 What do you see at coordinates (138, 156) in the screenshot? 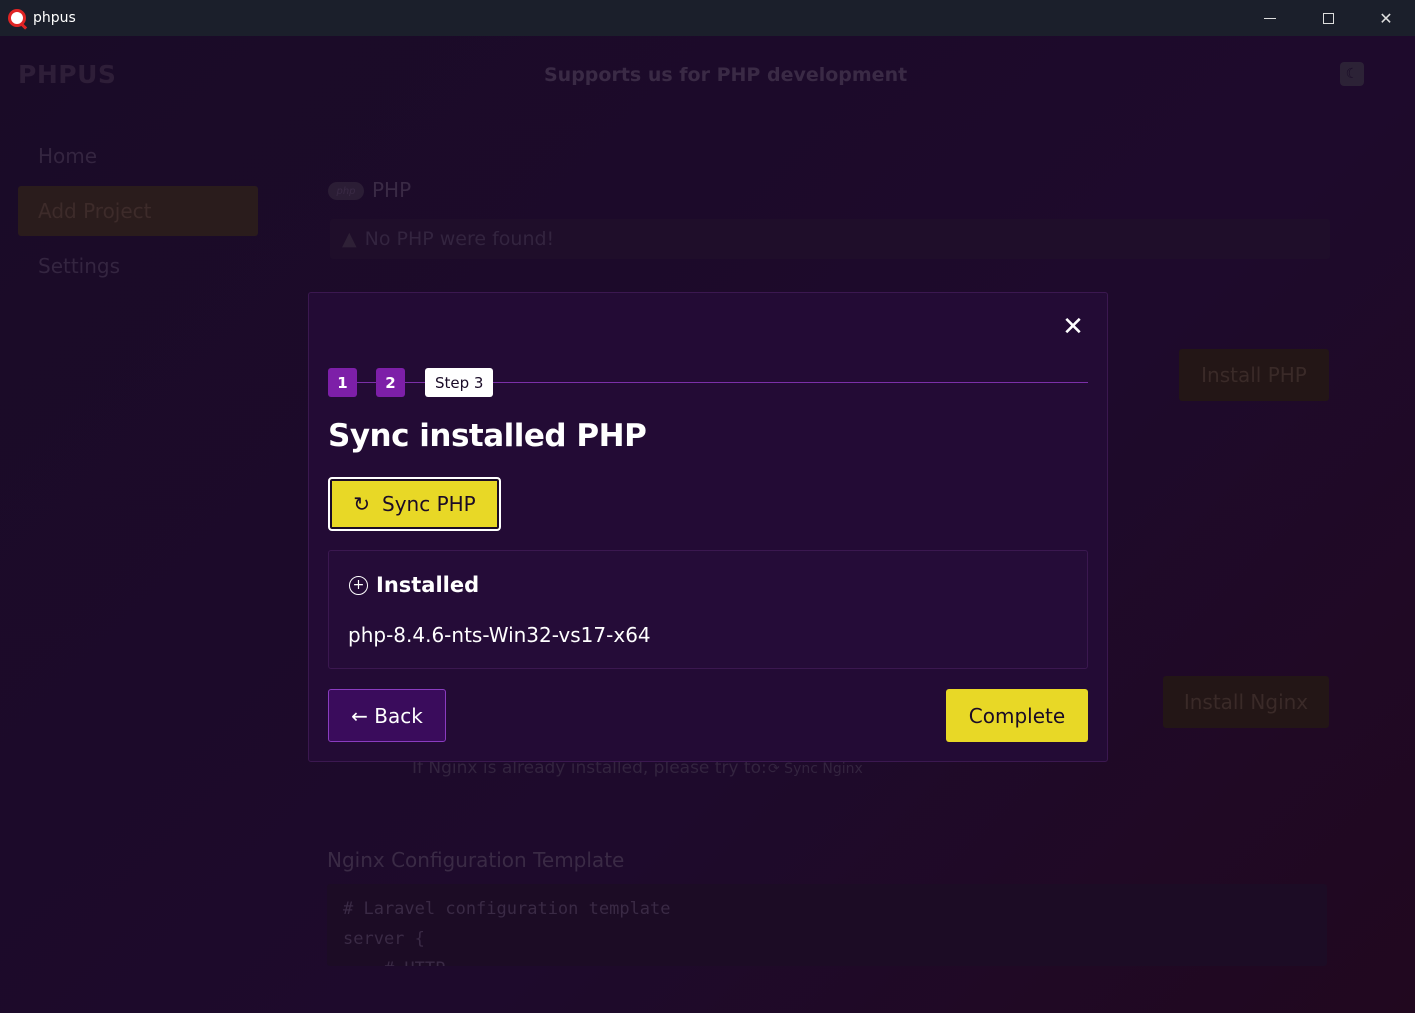
I see `sidebar-item-home: Home` at bounding box center [138, 156].